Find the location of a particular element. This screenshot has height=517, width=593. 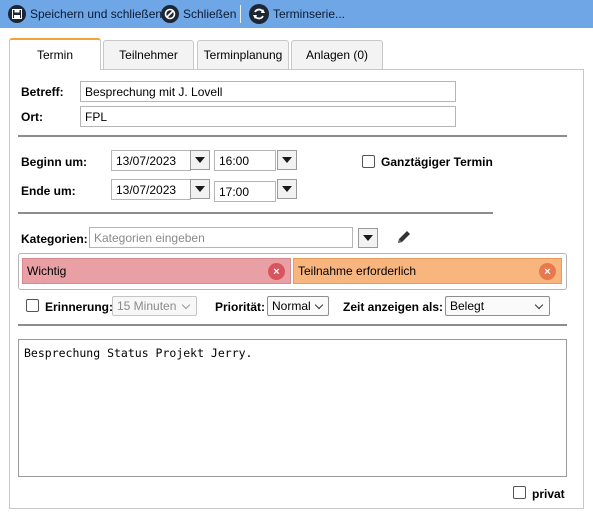

end-label: Ende um: is located at coordinates (48, 191).